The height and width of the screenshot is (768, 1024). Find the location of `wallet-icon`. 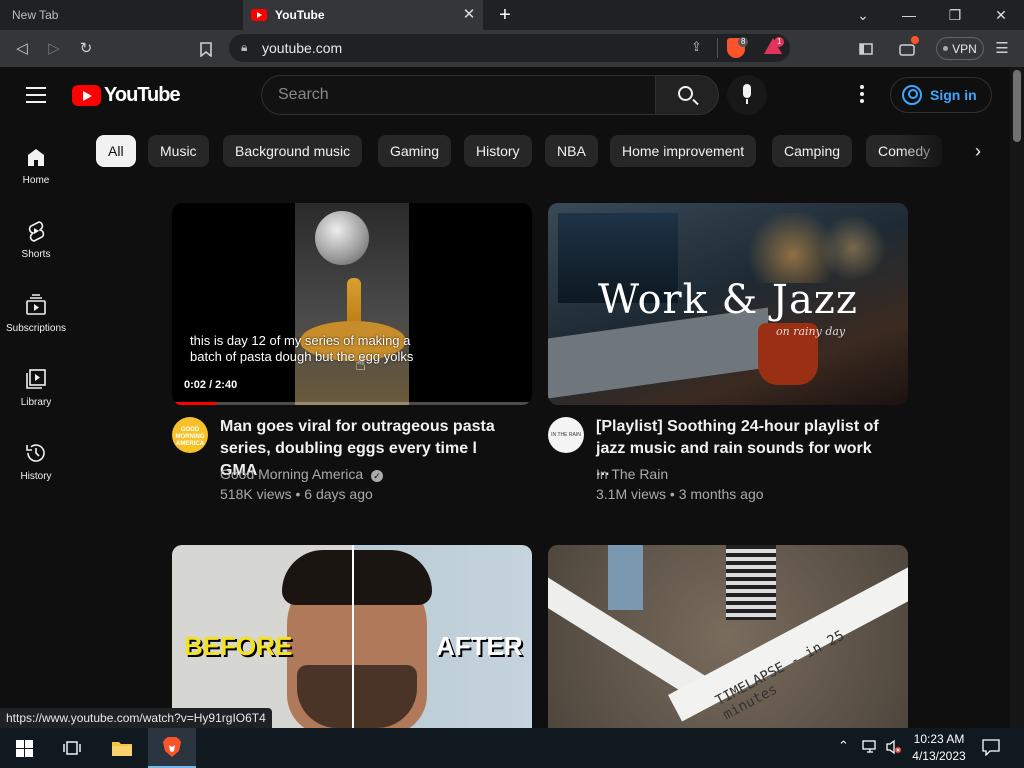

wallet-icon is located at coordinates (907, 48).